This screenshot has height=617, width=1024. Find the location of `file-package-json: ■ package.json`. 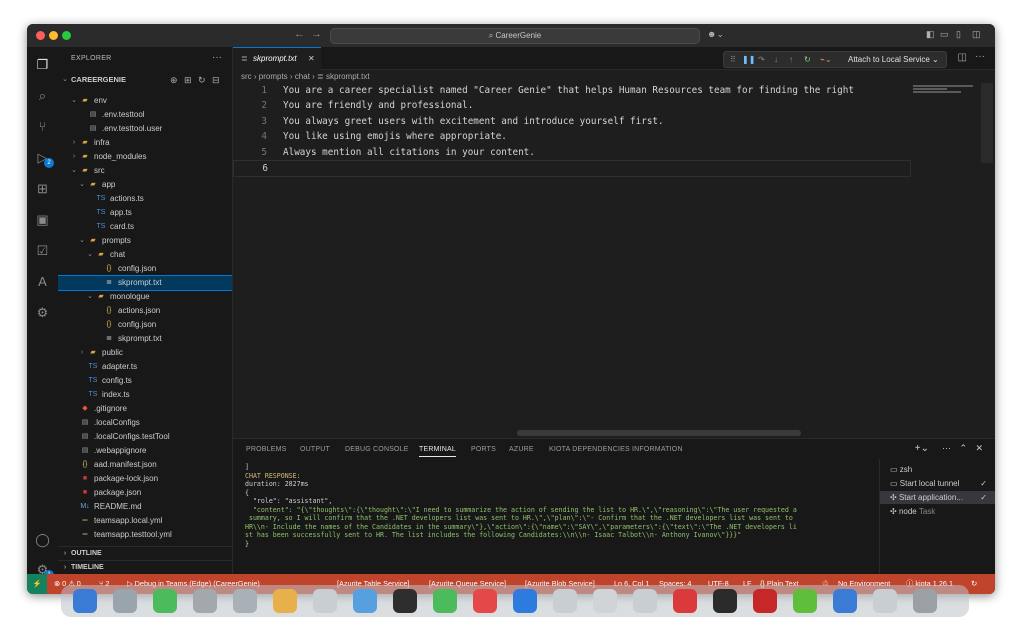

file-package-json: ■ package.json is located at coordinates (145, 493).